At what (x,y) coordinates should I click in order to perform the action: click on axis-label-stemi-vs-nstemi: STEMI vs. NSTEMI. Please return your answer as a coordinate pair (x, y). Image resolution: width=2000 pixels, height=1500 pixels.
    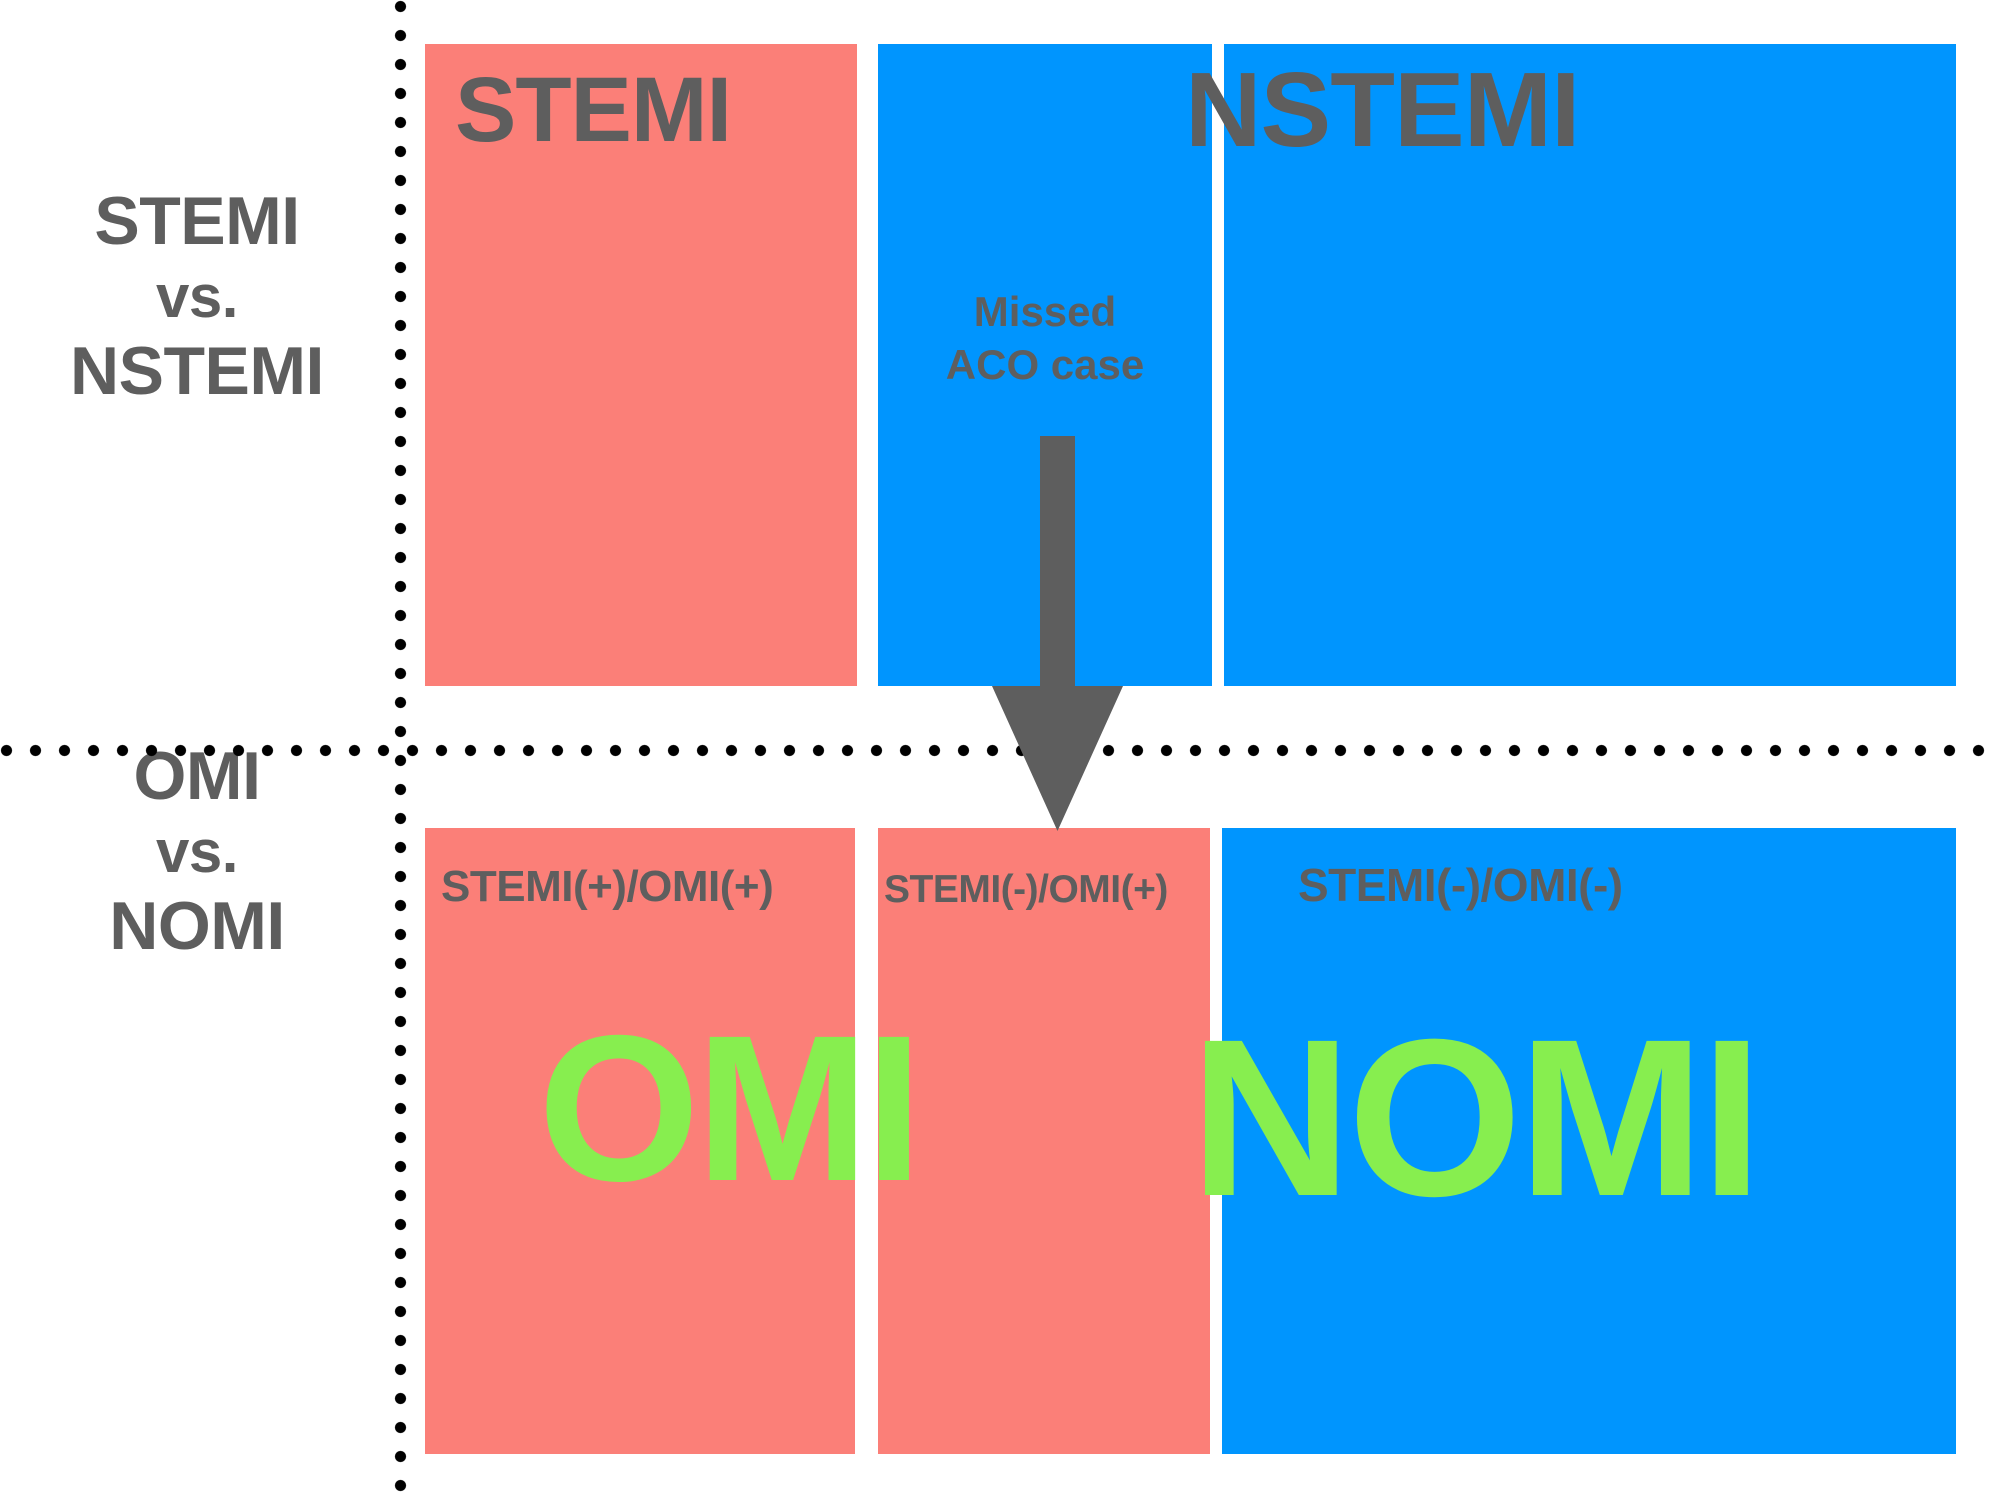
    Looking at the image, I should click on (197, 296).